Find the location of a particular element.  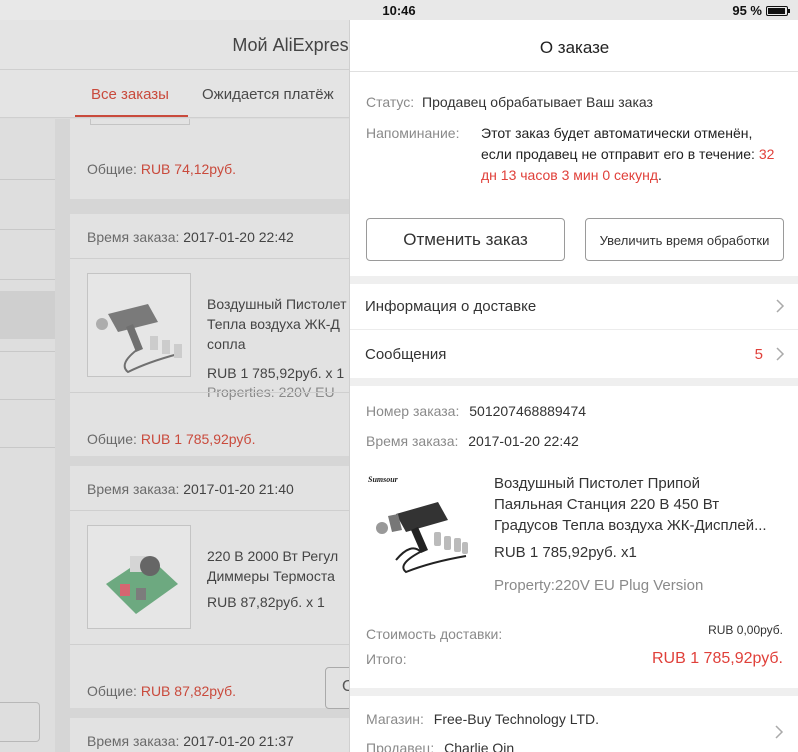

status-bar: 10:46 95 % is located at coordinates (399, 10).